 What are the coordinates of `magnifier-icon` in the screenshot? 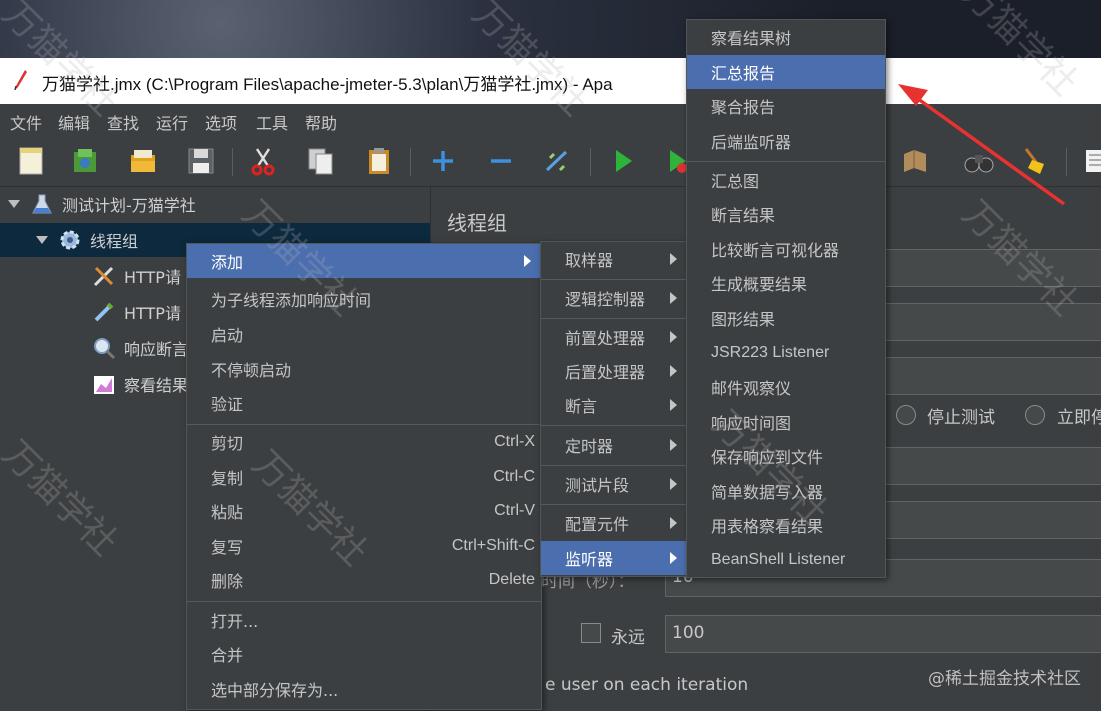 It's located at (105, 349).